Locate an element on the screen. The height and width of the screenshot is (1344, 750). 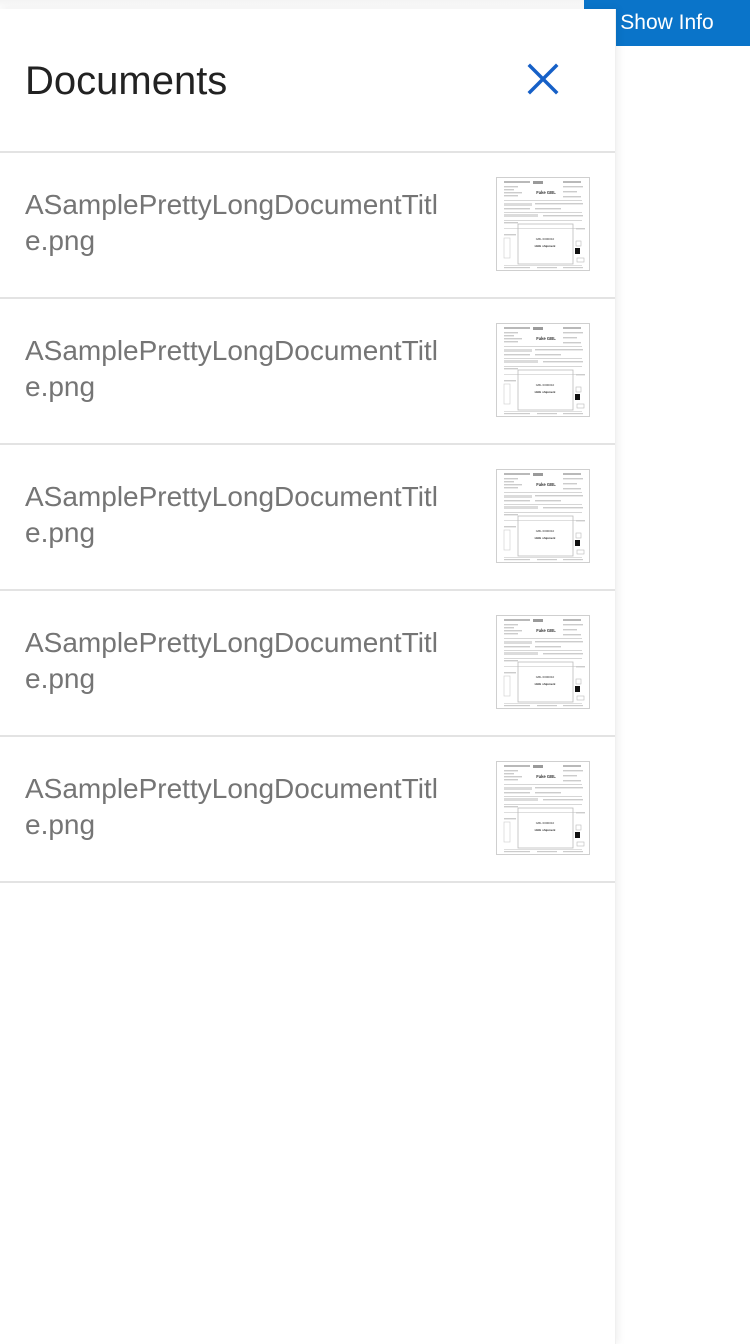
close-icon is located at coordinates (543, 79).